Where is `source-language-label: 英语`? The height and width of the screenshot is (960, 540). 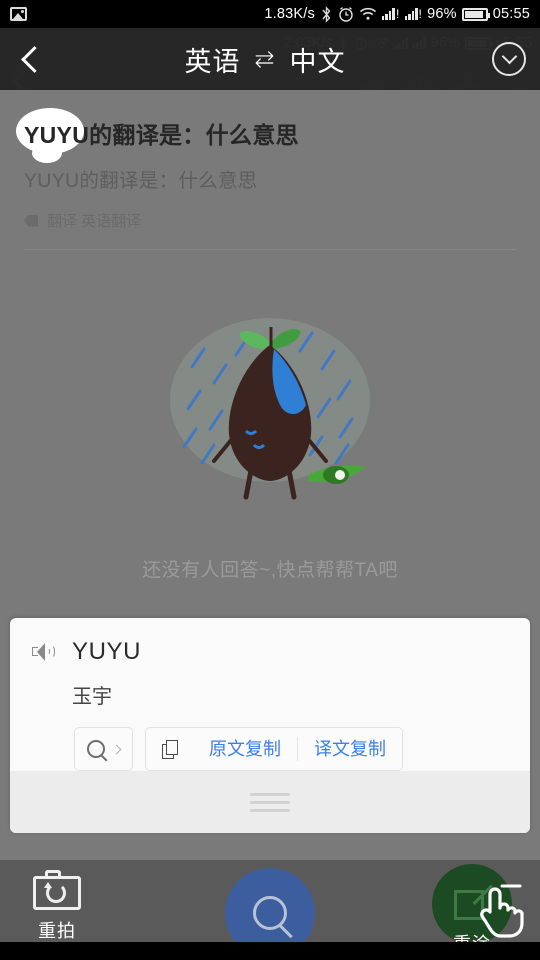
source-language-label: 英语 is located at coordinates (212, 61).